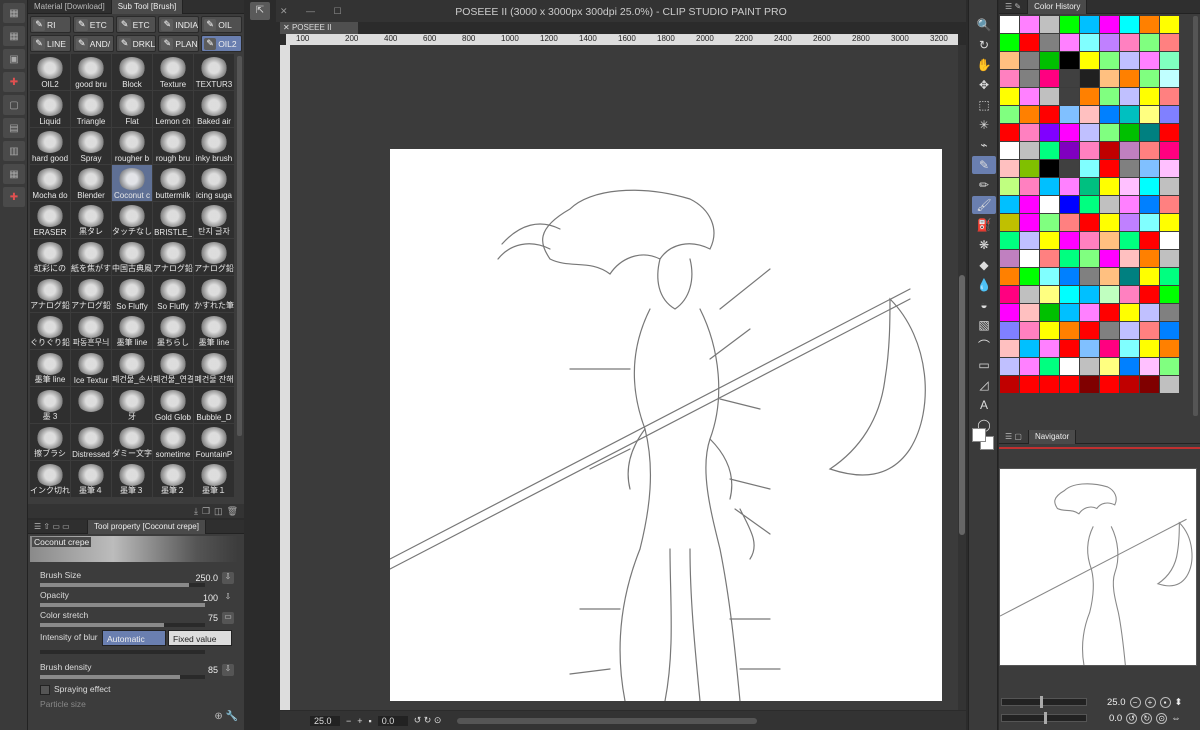 The width and height of the screenshot is (1200, 730). What do you see at coordinates (1115, 718) in the screenshot?
I see `navigator-rotation-value: 0.0` at bounding box center [1115, 718].